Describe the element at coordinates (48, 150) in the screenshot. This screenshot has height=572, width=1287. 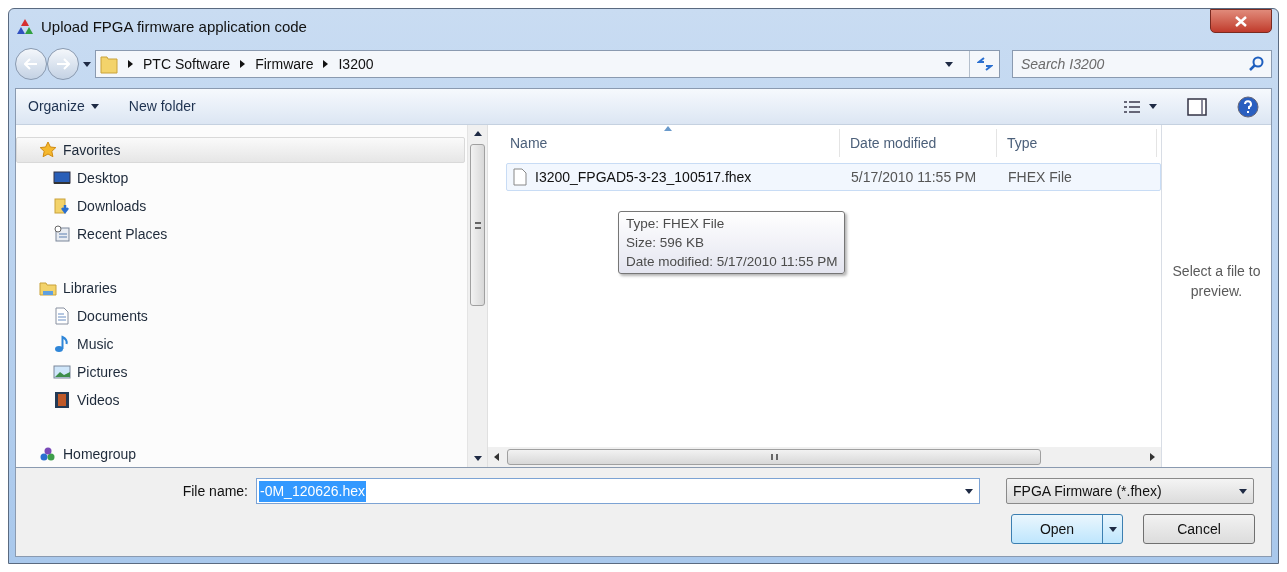
I see `star-icon` at that location.